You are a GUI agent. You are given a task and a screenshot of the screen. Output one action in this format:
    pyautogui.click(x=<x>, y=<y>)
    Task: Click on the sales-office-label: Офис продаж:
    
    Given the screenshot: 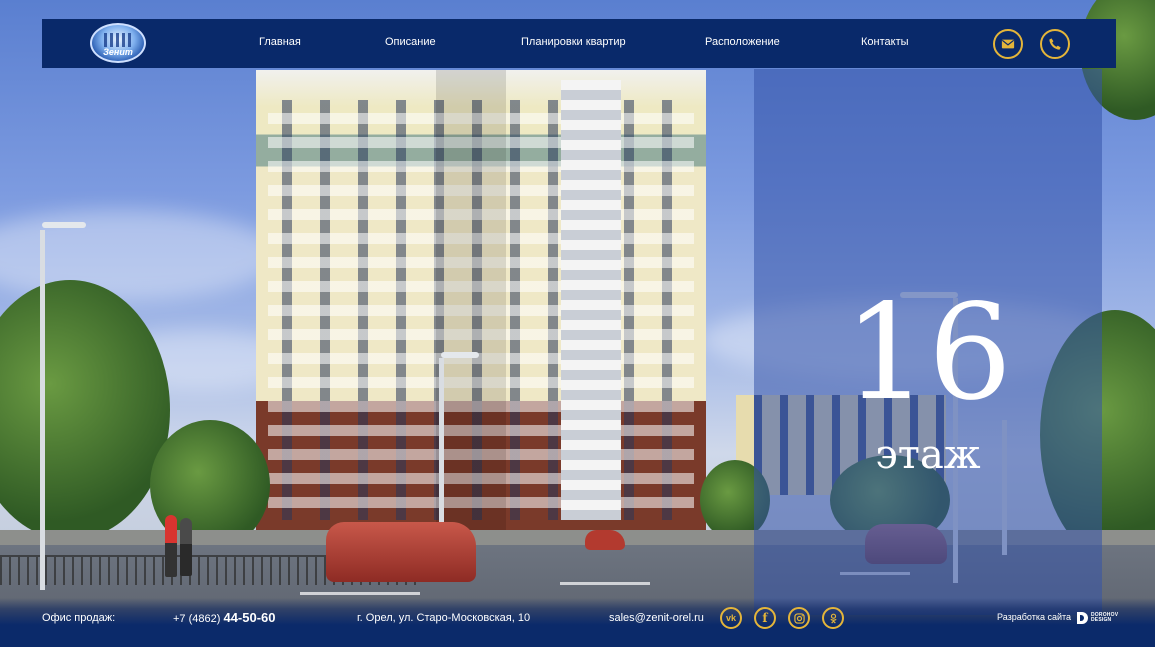 What is the action you would take?
    pyautogui.click(x=79, y=618)
    